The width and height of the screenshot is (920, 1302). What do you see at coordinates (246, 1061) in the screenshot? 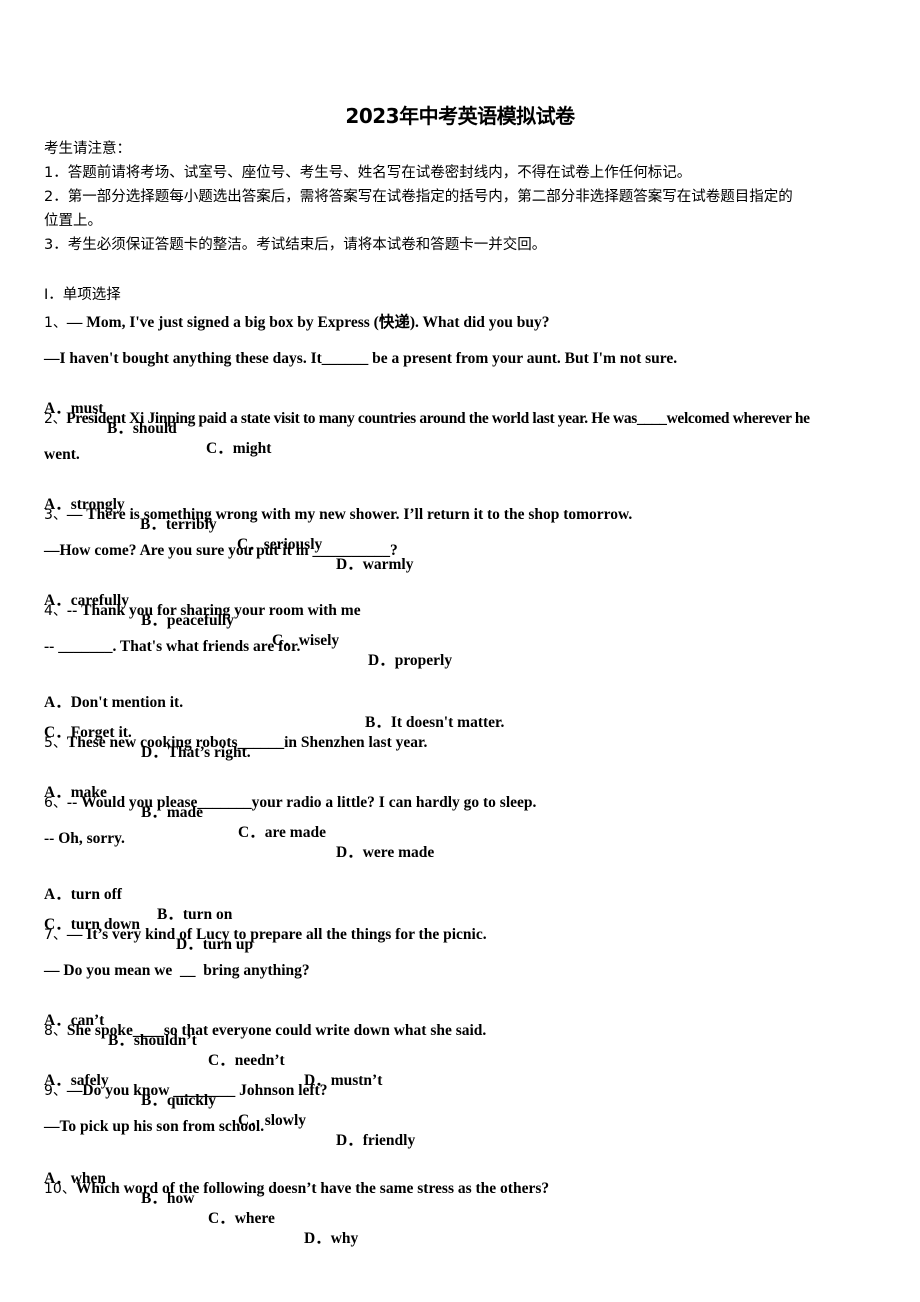
I see `option-c: C．needn’t` at bounding box center [246, 1061].